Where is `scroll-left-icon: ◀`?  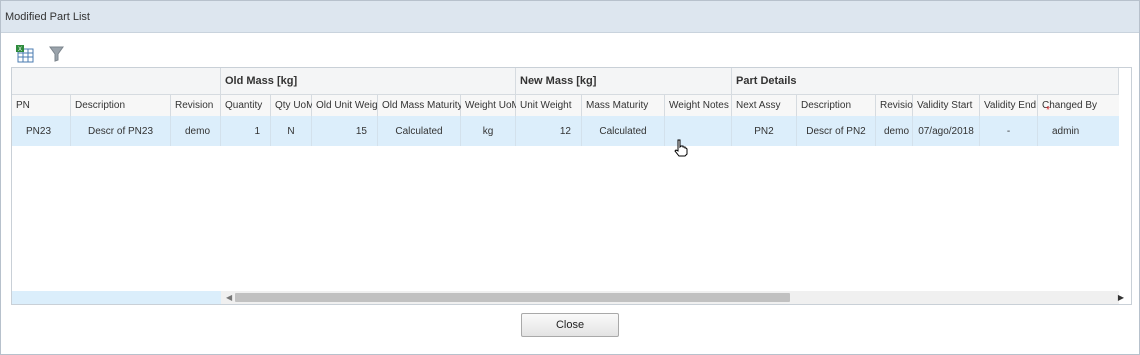
scroll-left-icon: ◀ is located at coordinates (229, 297).